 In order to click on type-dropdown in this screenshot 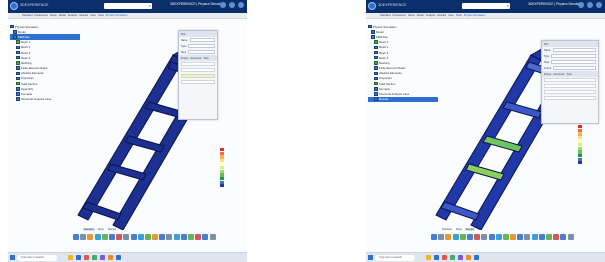, I will do `click(573, 56)`.